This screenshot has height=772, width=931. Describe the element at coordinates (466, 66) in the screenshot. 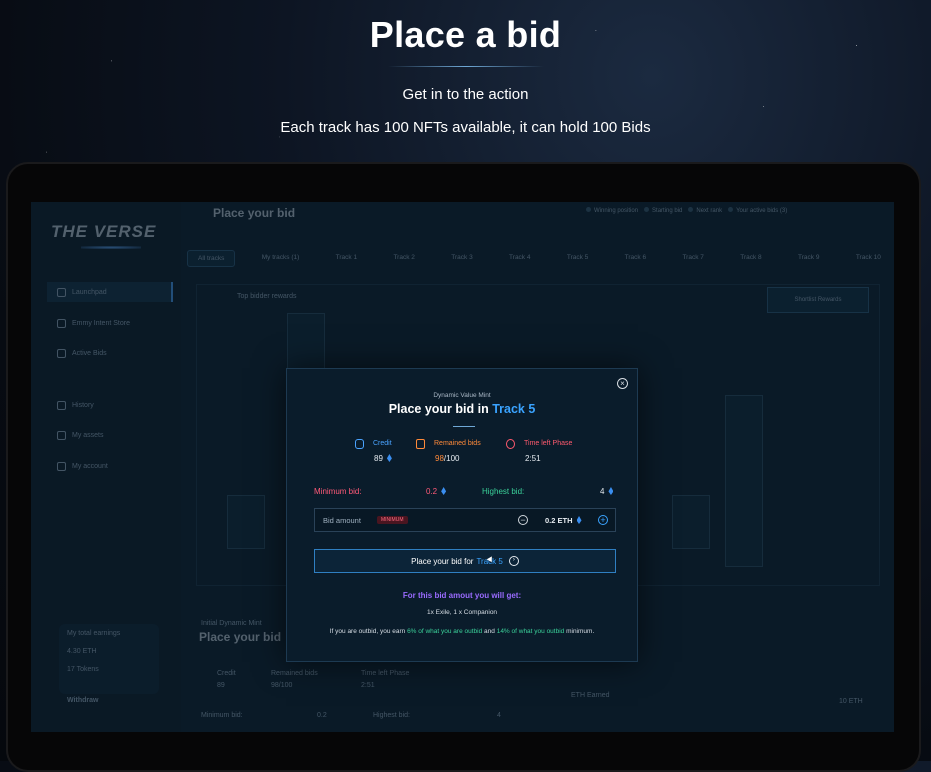

I see `hero-divider` at that location.